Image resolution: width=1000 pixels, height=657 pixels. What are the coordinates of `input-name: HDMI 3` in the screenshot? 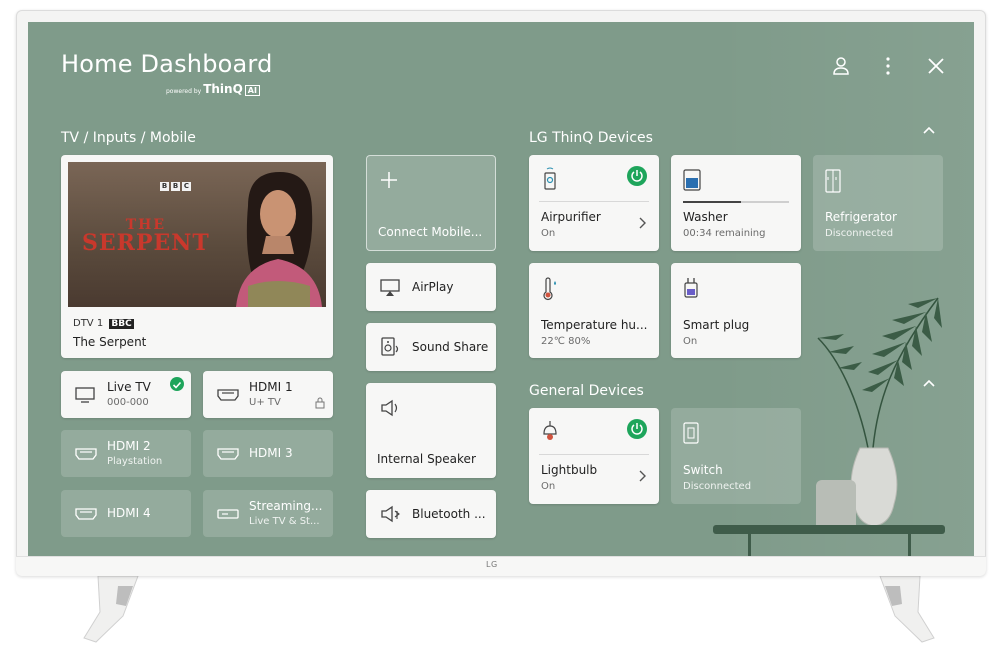 It's located at (271, 453).